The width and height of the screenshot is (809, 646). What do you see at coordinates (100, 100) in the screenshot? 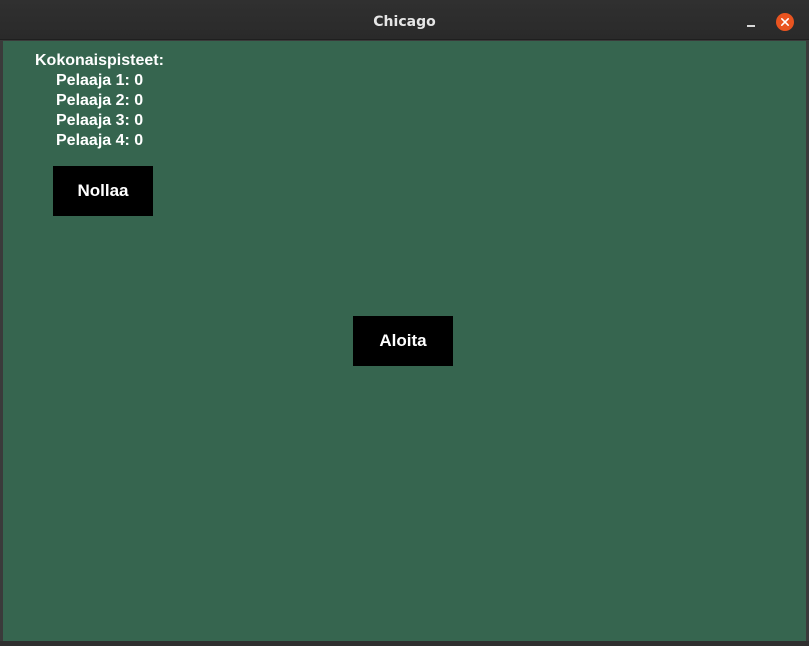
I see `player-2-score: Pelaaja 2: 0` at bounding box center [100, 100].